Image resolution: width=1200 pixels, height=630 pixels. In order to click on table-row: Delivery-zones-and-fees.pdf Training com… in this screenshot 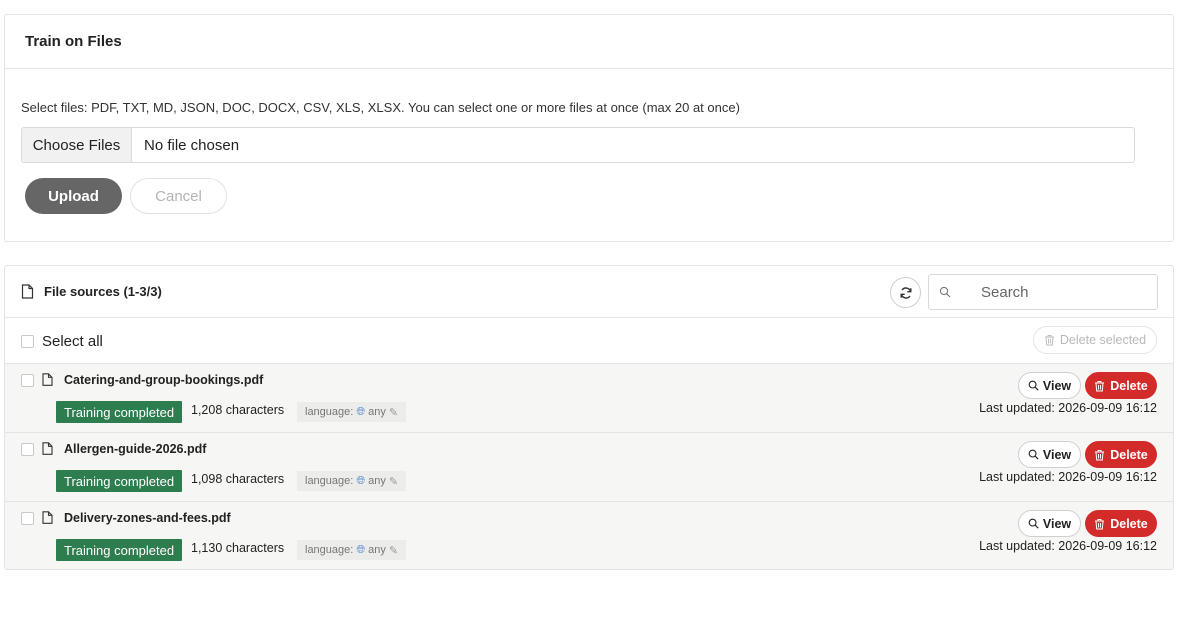, I will do `click(589, 535)`.